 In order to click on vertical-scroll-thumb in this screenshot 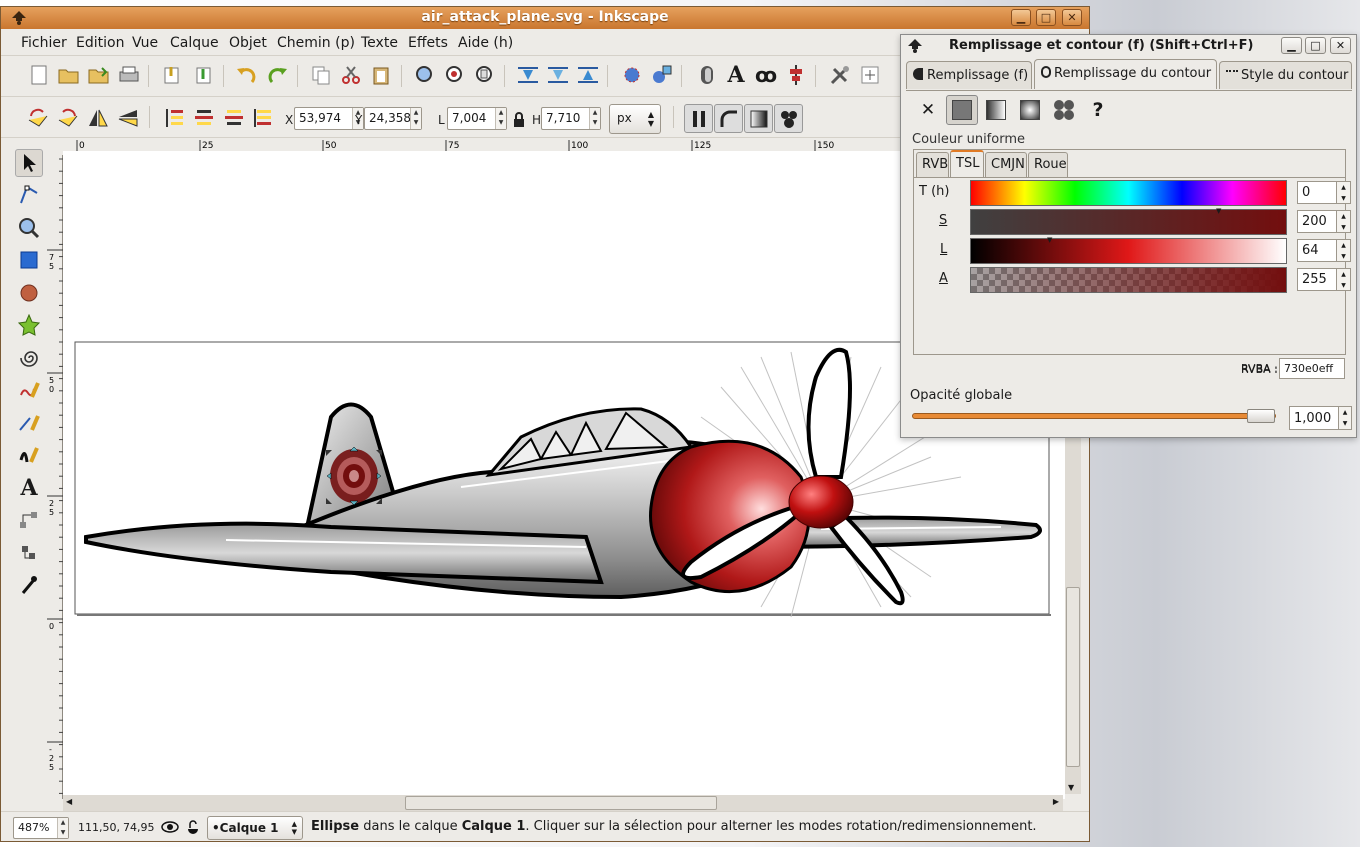, I will do `click(1073, 677)`.